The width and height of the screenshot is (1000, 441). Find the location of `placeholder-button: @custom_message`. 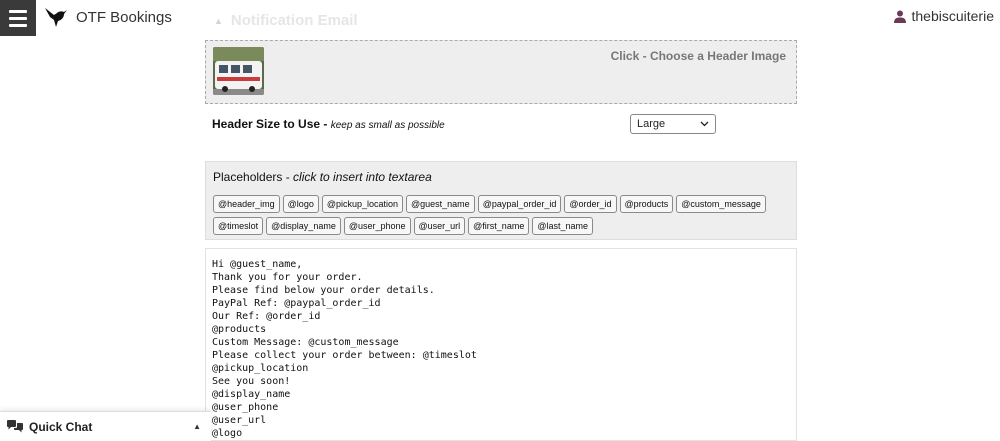

placeholder-button: @custom_message is located at coordinates (721, 204).